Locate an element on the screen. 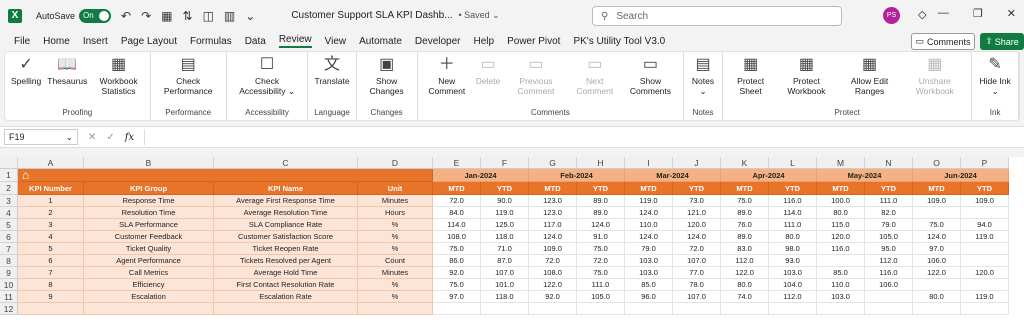 The image size is (1024, 333). tab-automate: Automate is located at coordinates (380, 41).